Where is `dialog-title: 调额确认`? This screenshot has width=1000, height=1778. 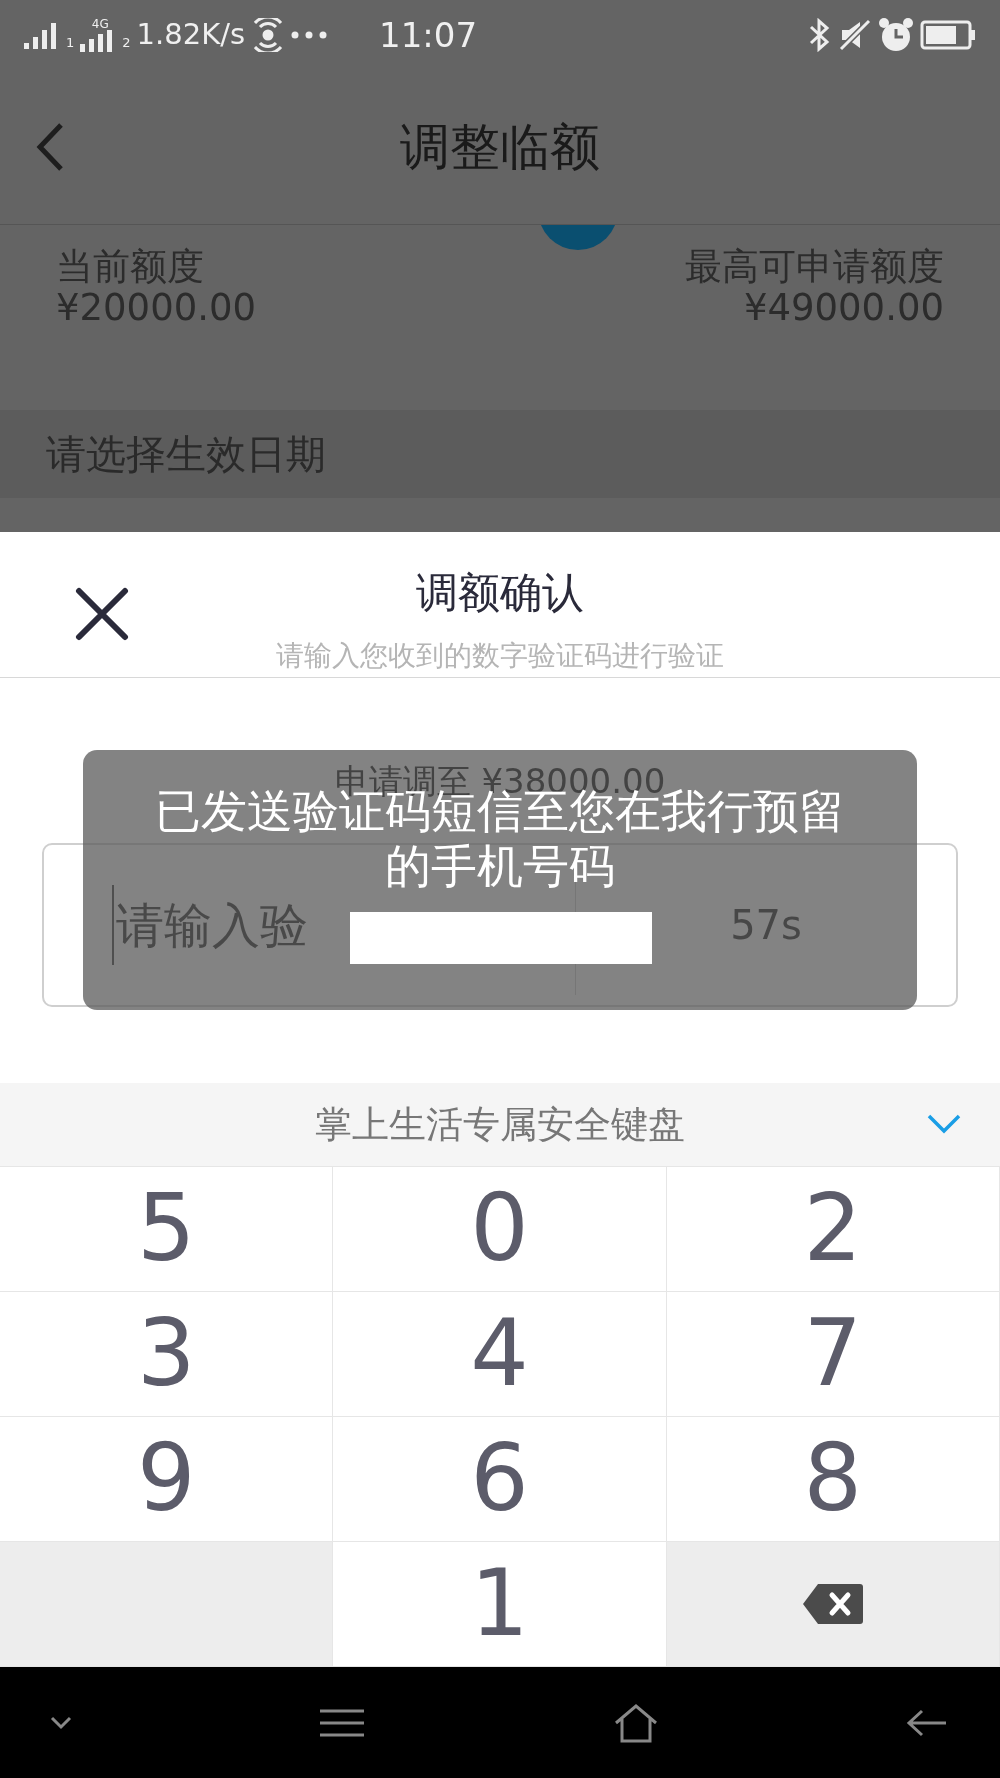
dialog-title: 调额确认 is located at coordinates (500, 593).